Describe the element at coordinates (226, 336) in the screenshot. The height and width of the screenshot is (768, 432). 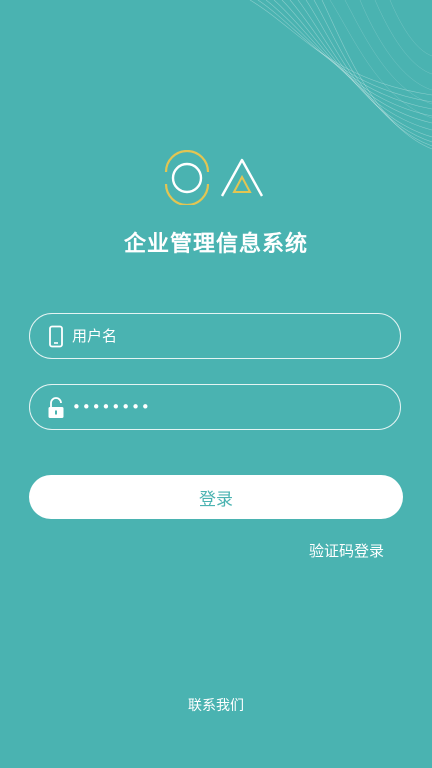
I see `username-input` at that location.